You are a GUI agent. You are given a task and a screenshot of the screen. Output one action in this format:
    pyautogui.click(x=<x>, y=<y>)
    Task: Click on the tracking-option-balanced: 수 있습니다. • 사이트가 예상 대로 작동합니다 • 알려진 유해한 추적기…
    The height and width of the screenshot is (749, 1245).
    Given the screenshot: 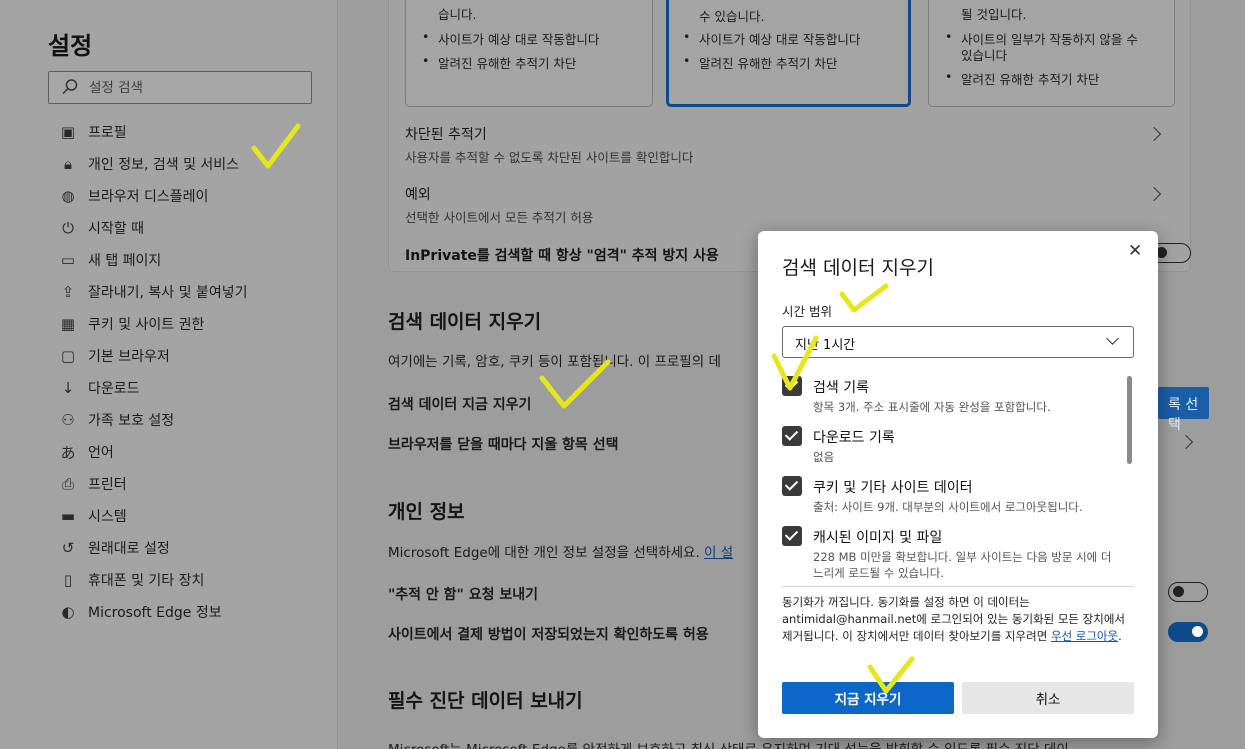 What is the action you would take?
    pyautogui.click(x=788, y=53)
    